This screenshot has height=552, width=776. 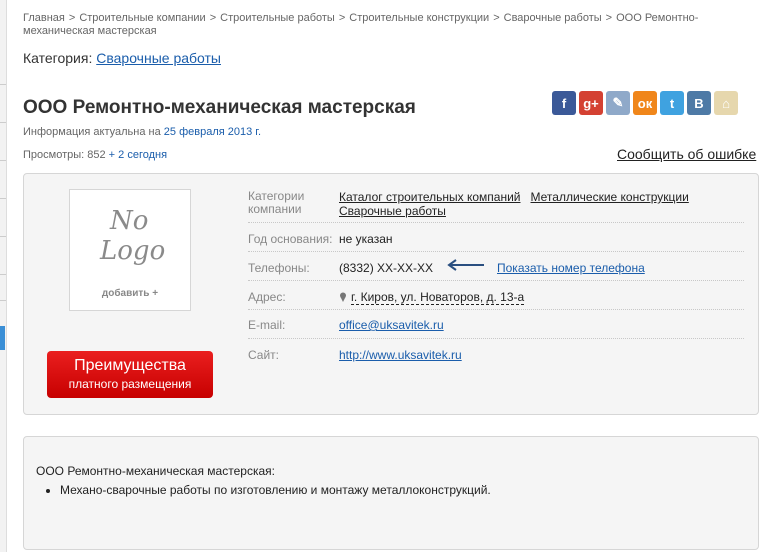 What do you see at coordinates (58, 58) in the screenshot?
I see `category-label: Категория:` at bounding box center [58, 58].